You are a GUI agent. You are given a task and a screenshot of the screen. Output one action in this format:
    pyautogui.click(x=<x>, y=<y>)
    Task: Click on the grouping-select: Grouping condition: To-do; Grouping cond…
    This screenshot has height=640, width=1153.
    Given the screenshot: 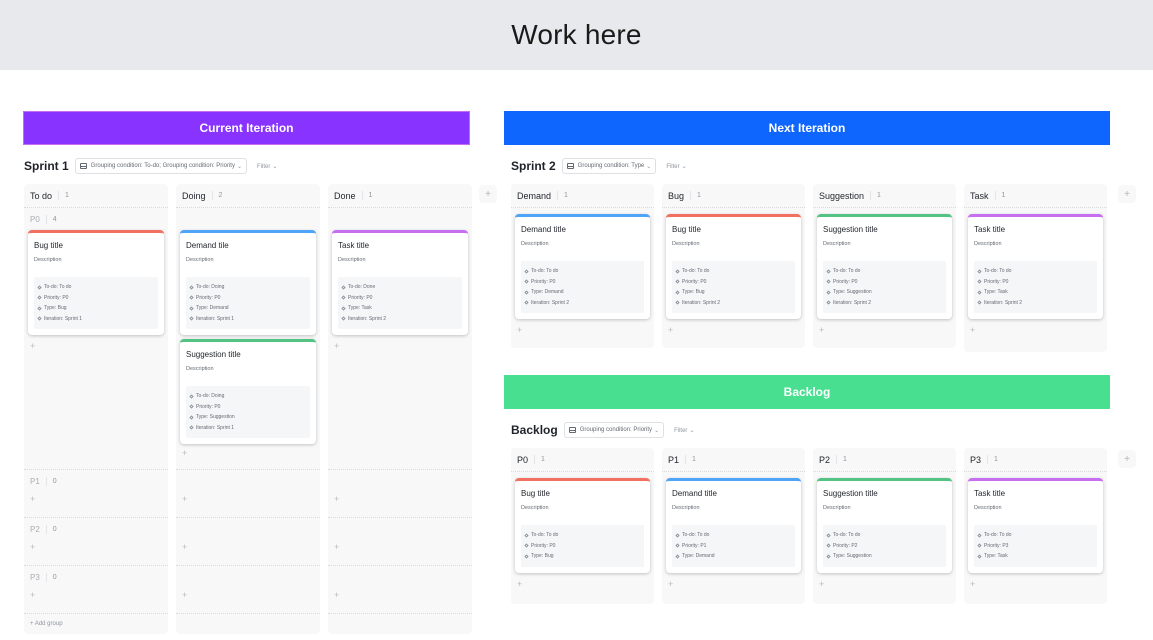 What is the action you would take?
    pyautogui.click(x=161, y=166)
    